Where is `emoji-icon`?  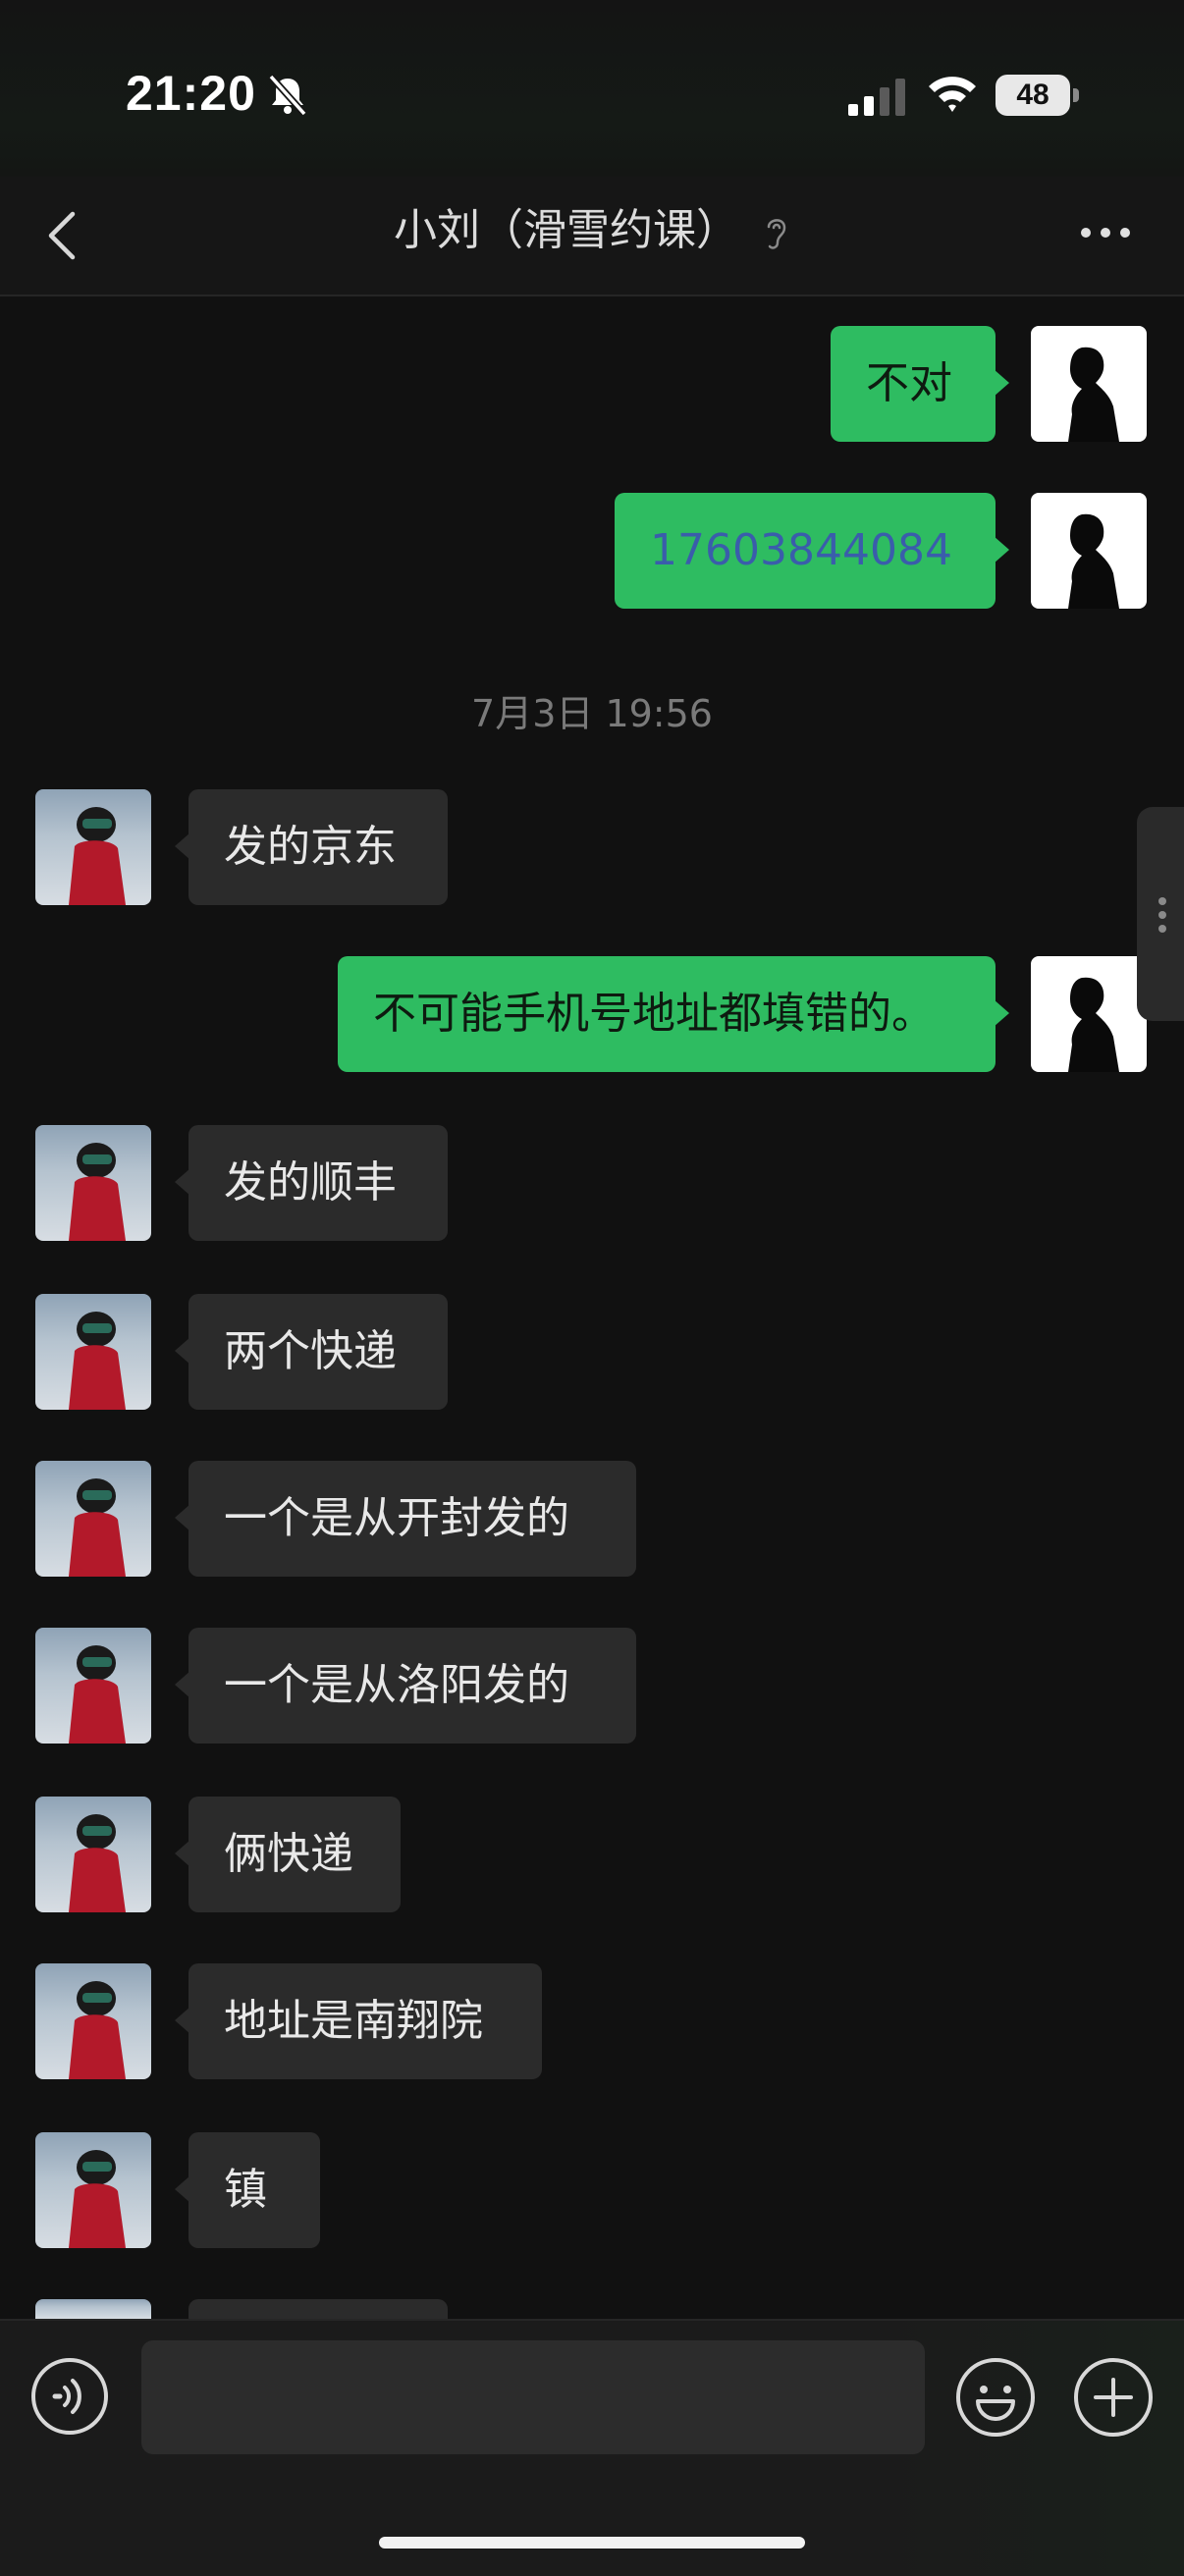
emoji-icon is located at coordinates (995, 2397).